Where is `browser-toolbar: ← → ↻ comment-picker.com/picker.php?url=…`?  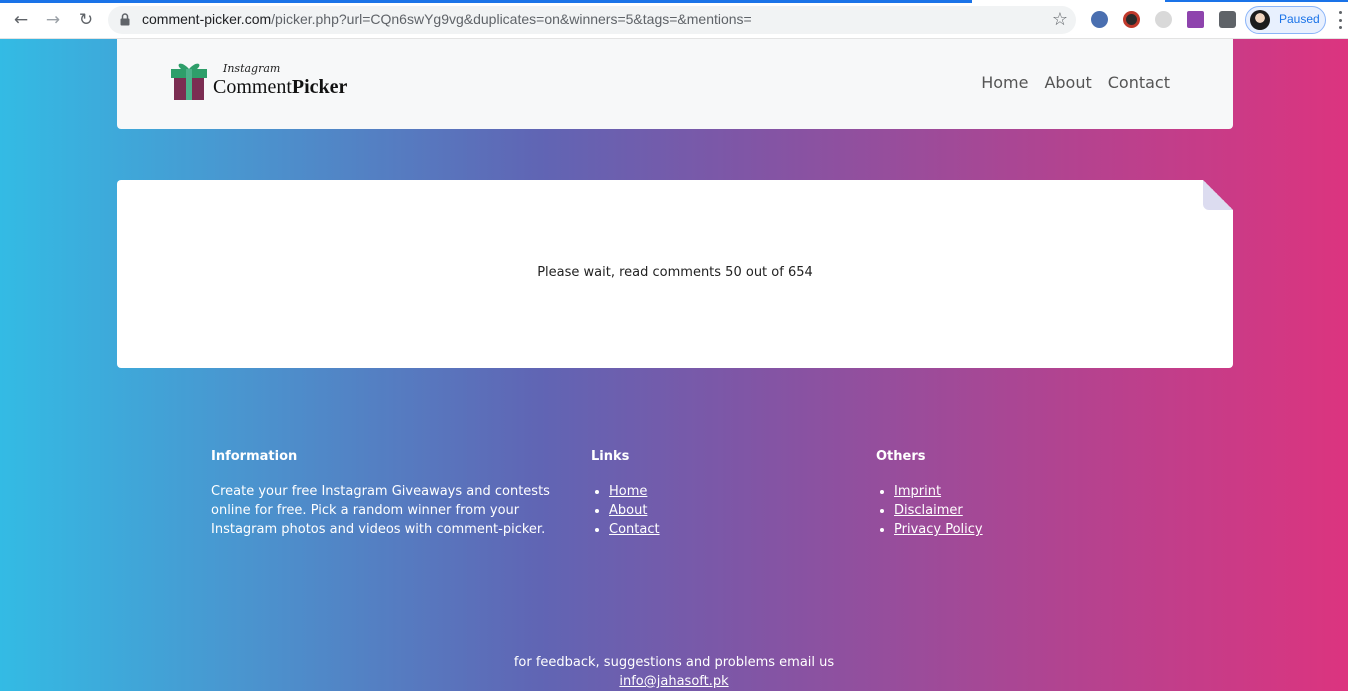
browser-toolbar: ← → ↻ comment-picker.com/picker.php?url=… is located at coordinates (674, 19).